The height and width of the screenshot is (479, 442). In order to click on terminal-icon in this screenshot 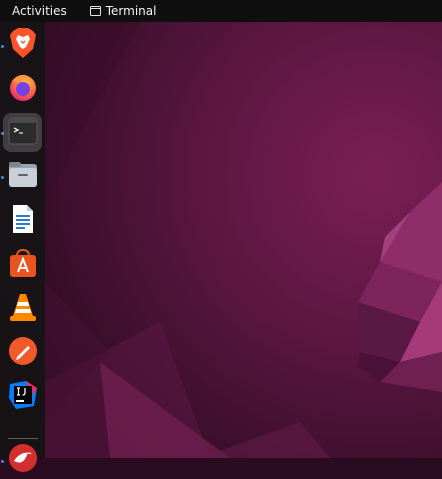, I will do `click(23, 133)`.